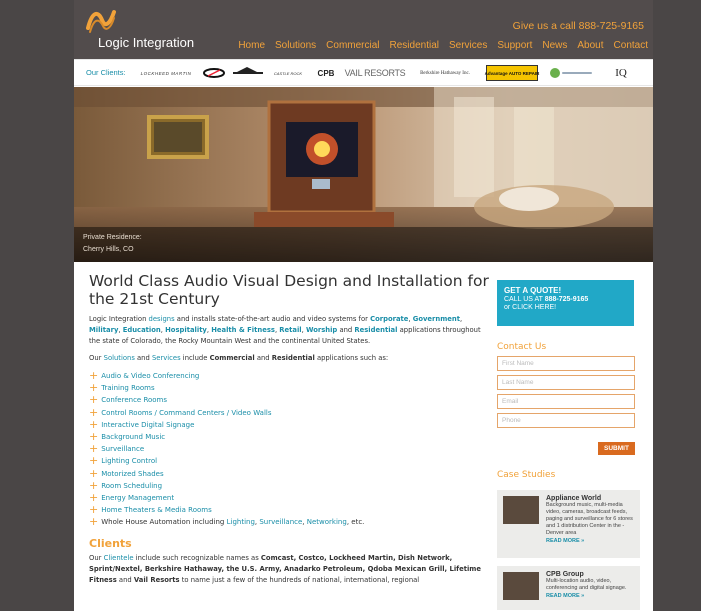 The image size is (701, 611). I want to click on client-logo-castle-rock: CASTLE ROCK, so click(288, 73).